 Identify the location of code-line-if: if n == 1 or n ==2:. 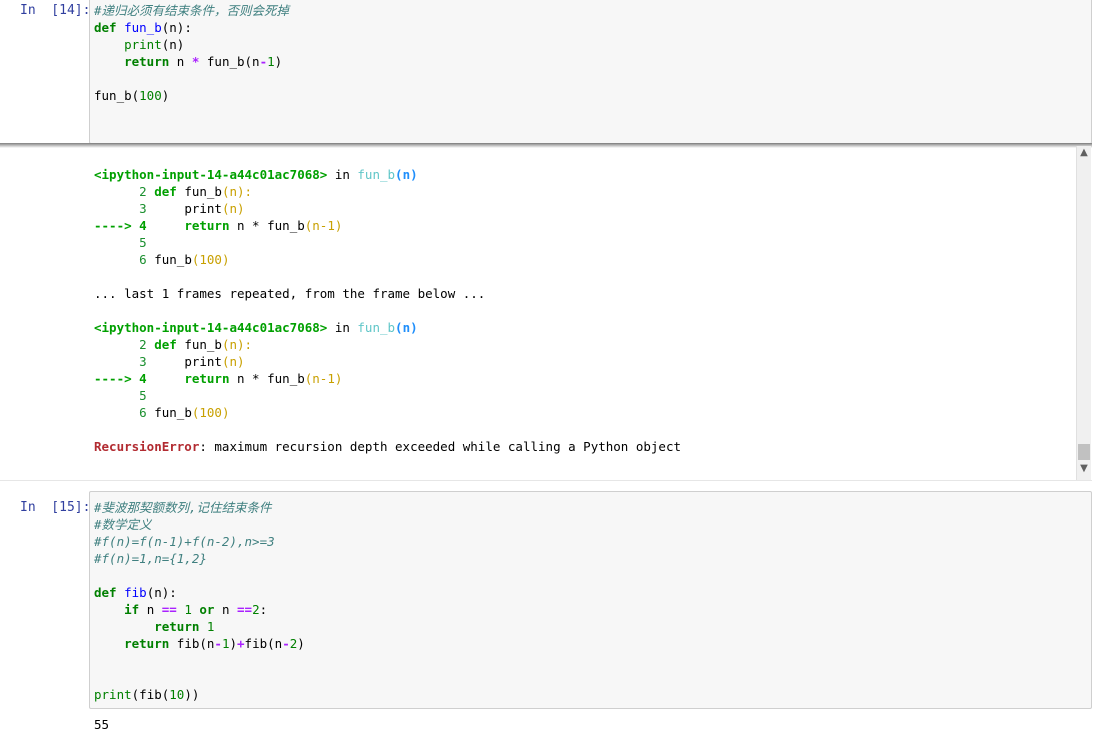
(180, 609).